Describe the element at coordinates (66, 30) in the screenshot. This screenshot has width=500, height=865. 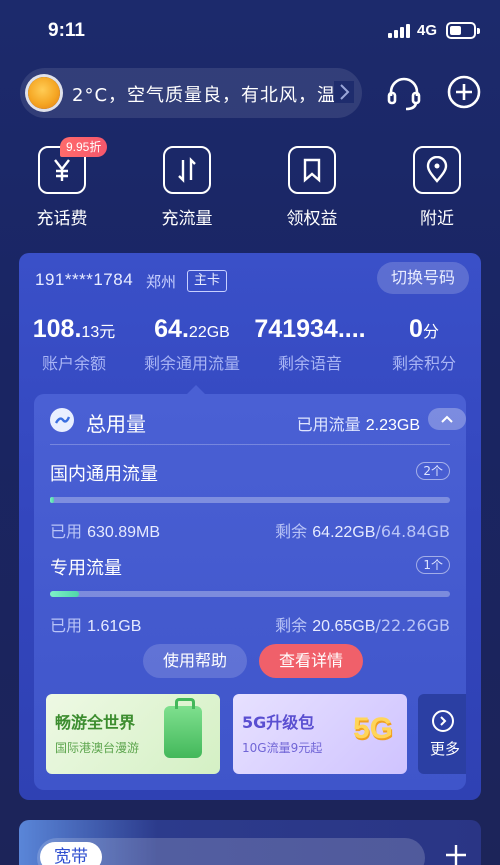
I see `status-time: 9:11` at that location.